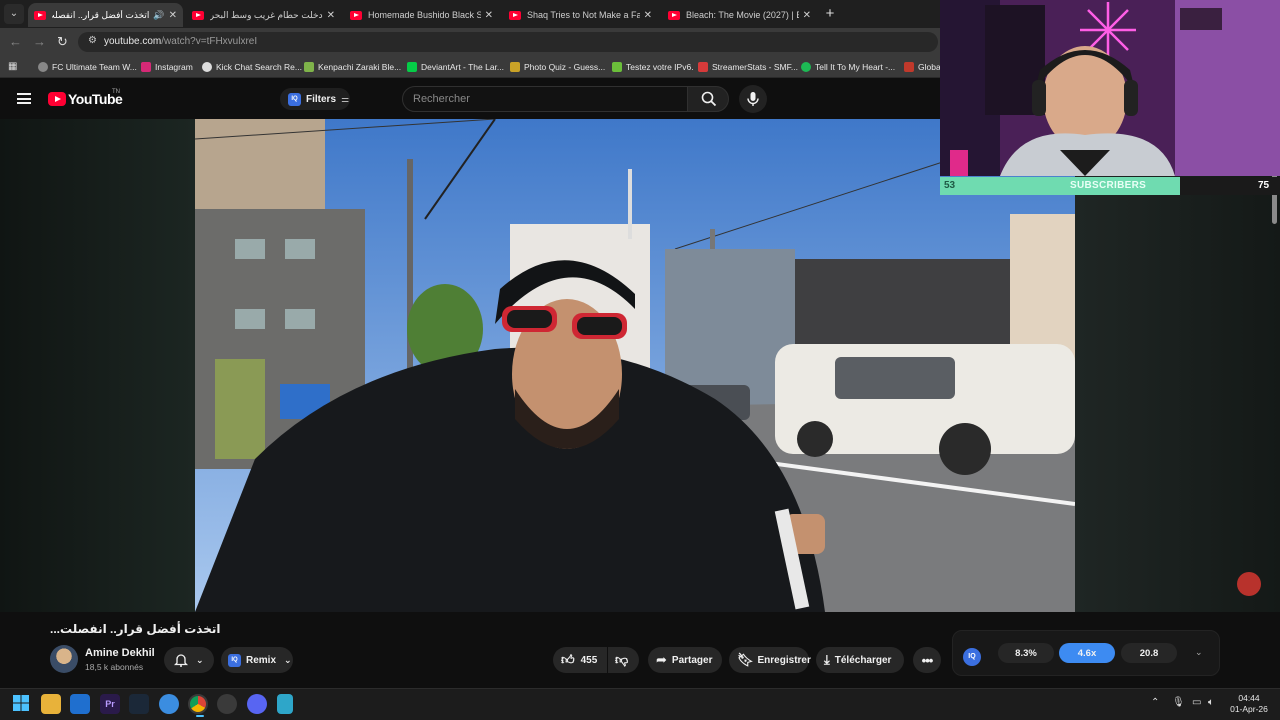 The width and height of the screenshot is (1280, 720). Describe the element at coordinates (39, 41) in the screenshot. I see `forward-arrow-icon: →` at that location.